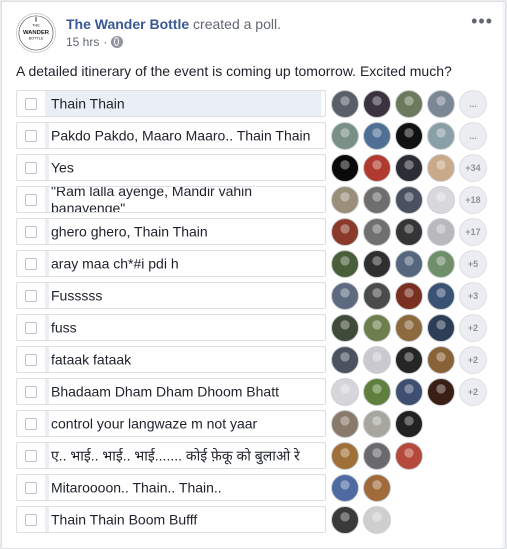 This screenshot has width=507, height=549. I want to click on poll-option: Bhadaam Dham Dham Dhoom Bhatt +2, so click(256, 391).